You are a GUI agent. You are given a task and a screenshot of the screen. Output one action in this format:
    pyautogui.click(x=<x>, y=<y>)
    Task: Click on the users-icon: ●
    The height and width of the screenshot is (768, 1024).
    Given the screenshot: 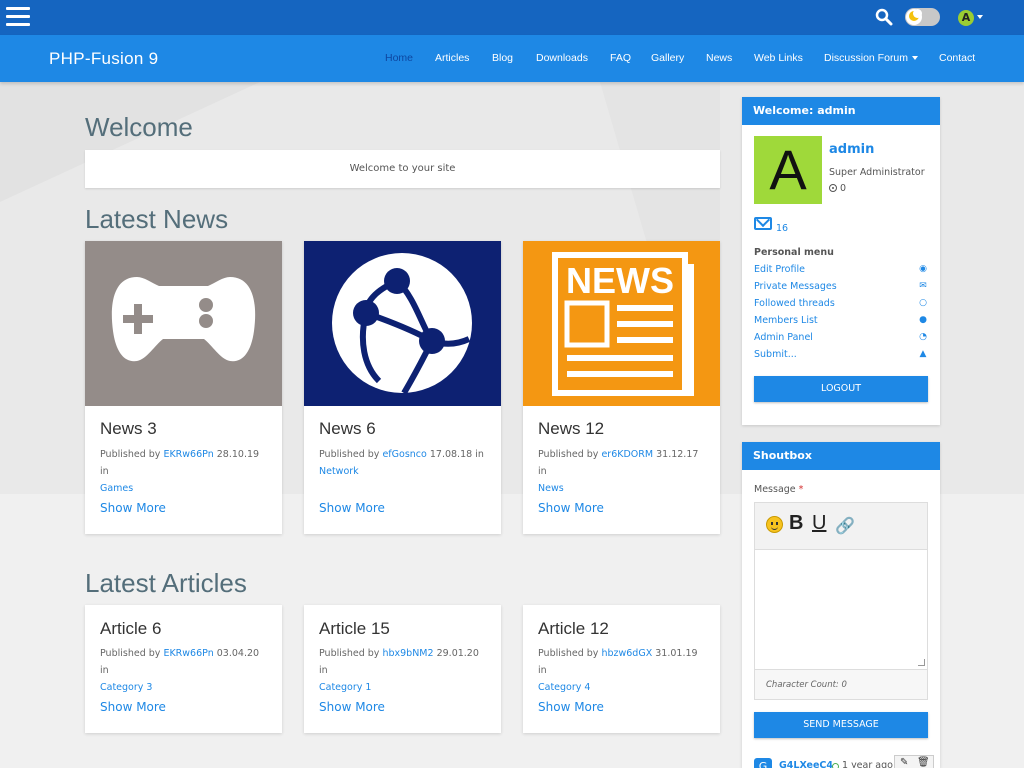 What is the action you would take?
    pyautogui.click(x=923, y=320)
    